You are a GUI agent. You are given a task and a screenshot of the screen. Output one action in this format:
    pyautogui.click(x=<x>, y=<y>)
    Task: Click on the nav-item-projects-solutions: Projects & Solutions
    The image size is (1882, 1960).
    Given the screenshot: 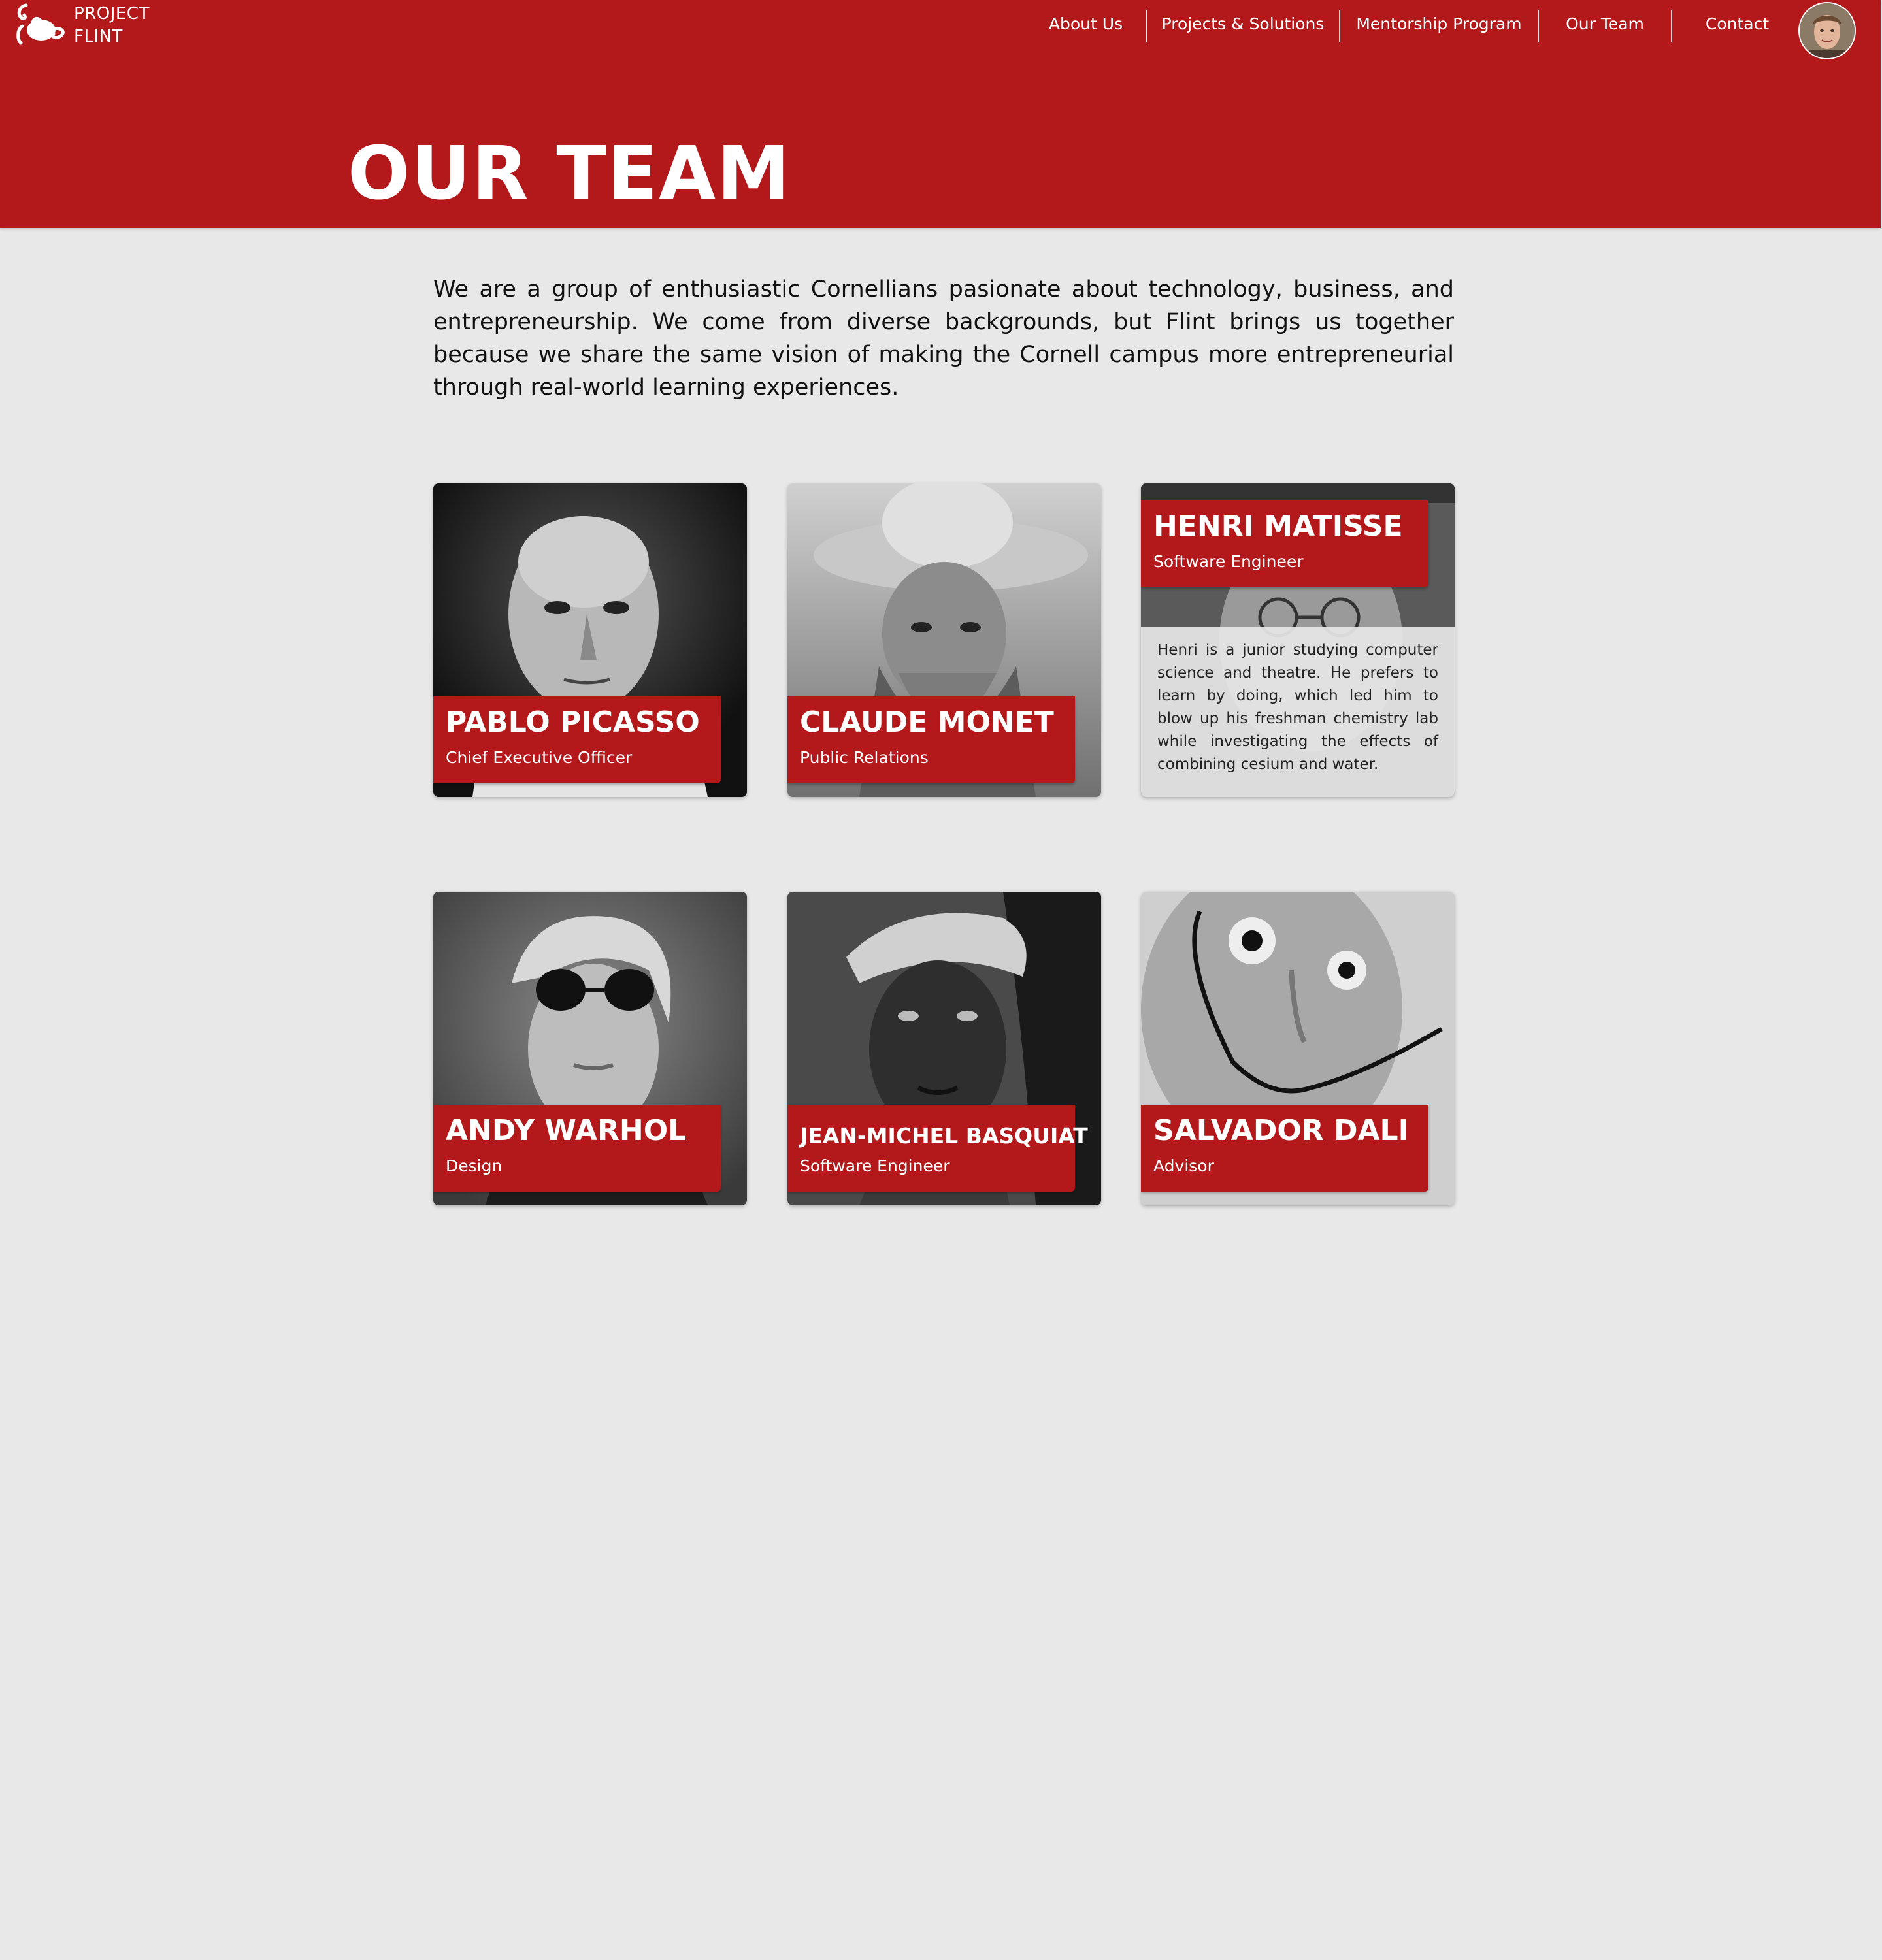 What is the action you would take?
    pyautogui.click(x=1243, y=26)
    